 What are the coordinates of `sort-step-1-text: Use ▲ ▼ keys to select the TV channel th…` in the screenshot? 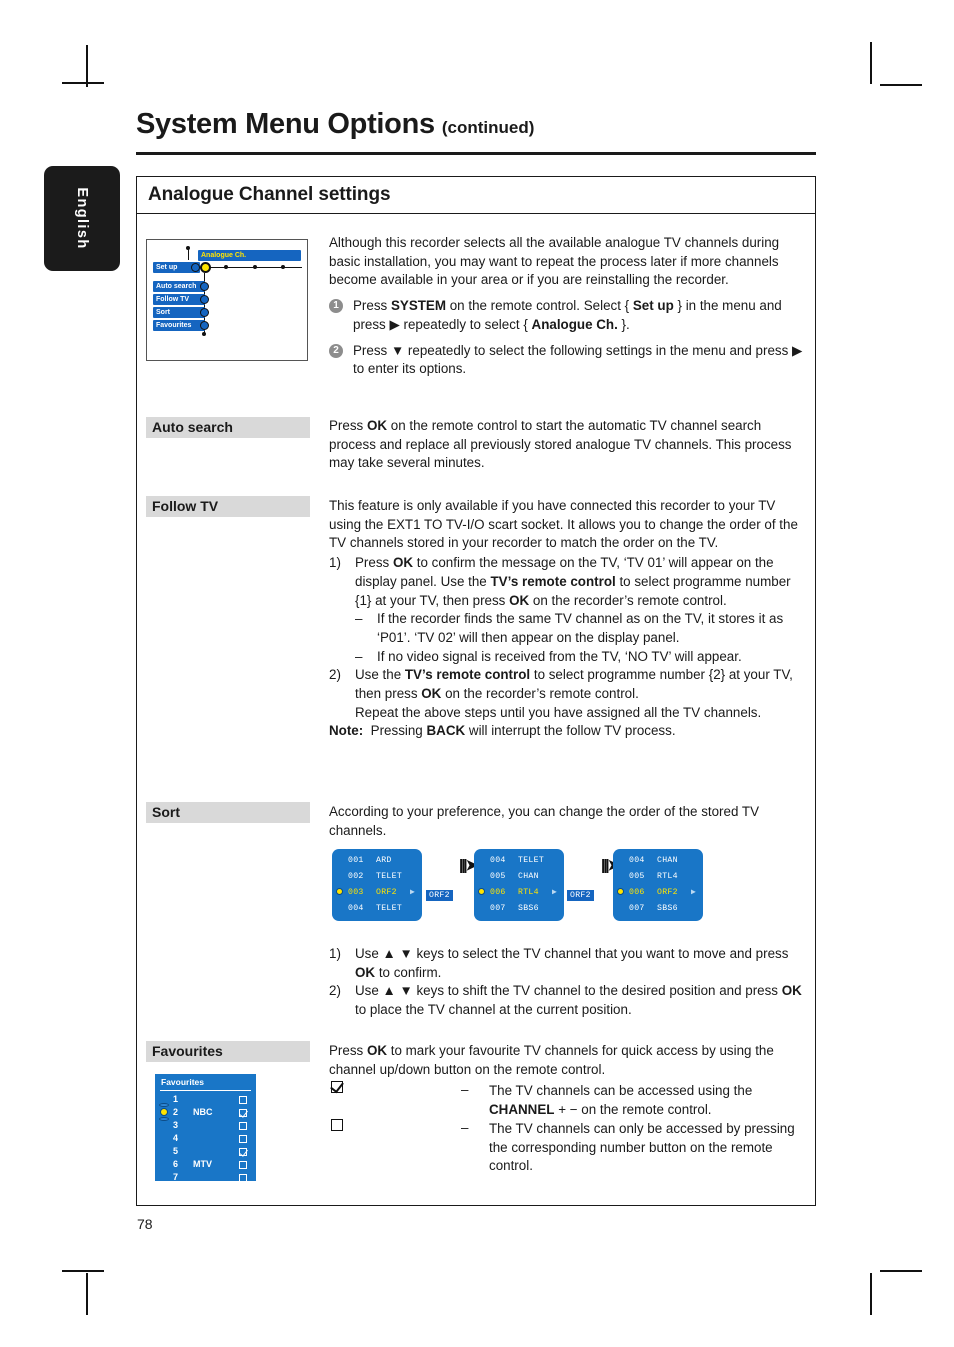 It's located at (572, 963).